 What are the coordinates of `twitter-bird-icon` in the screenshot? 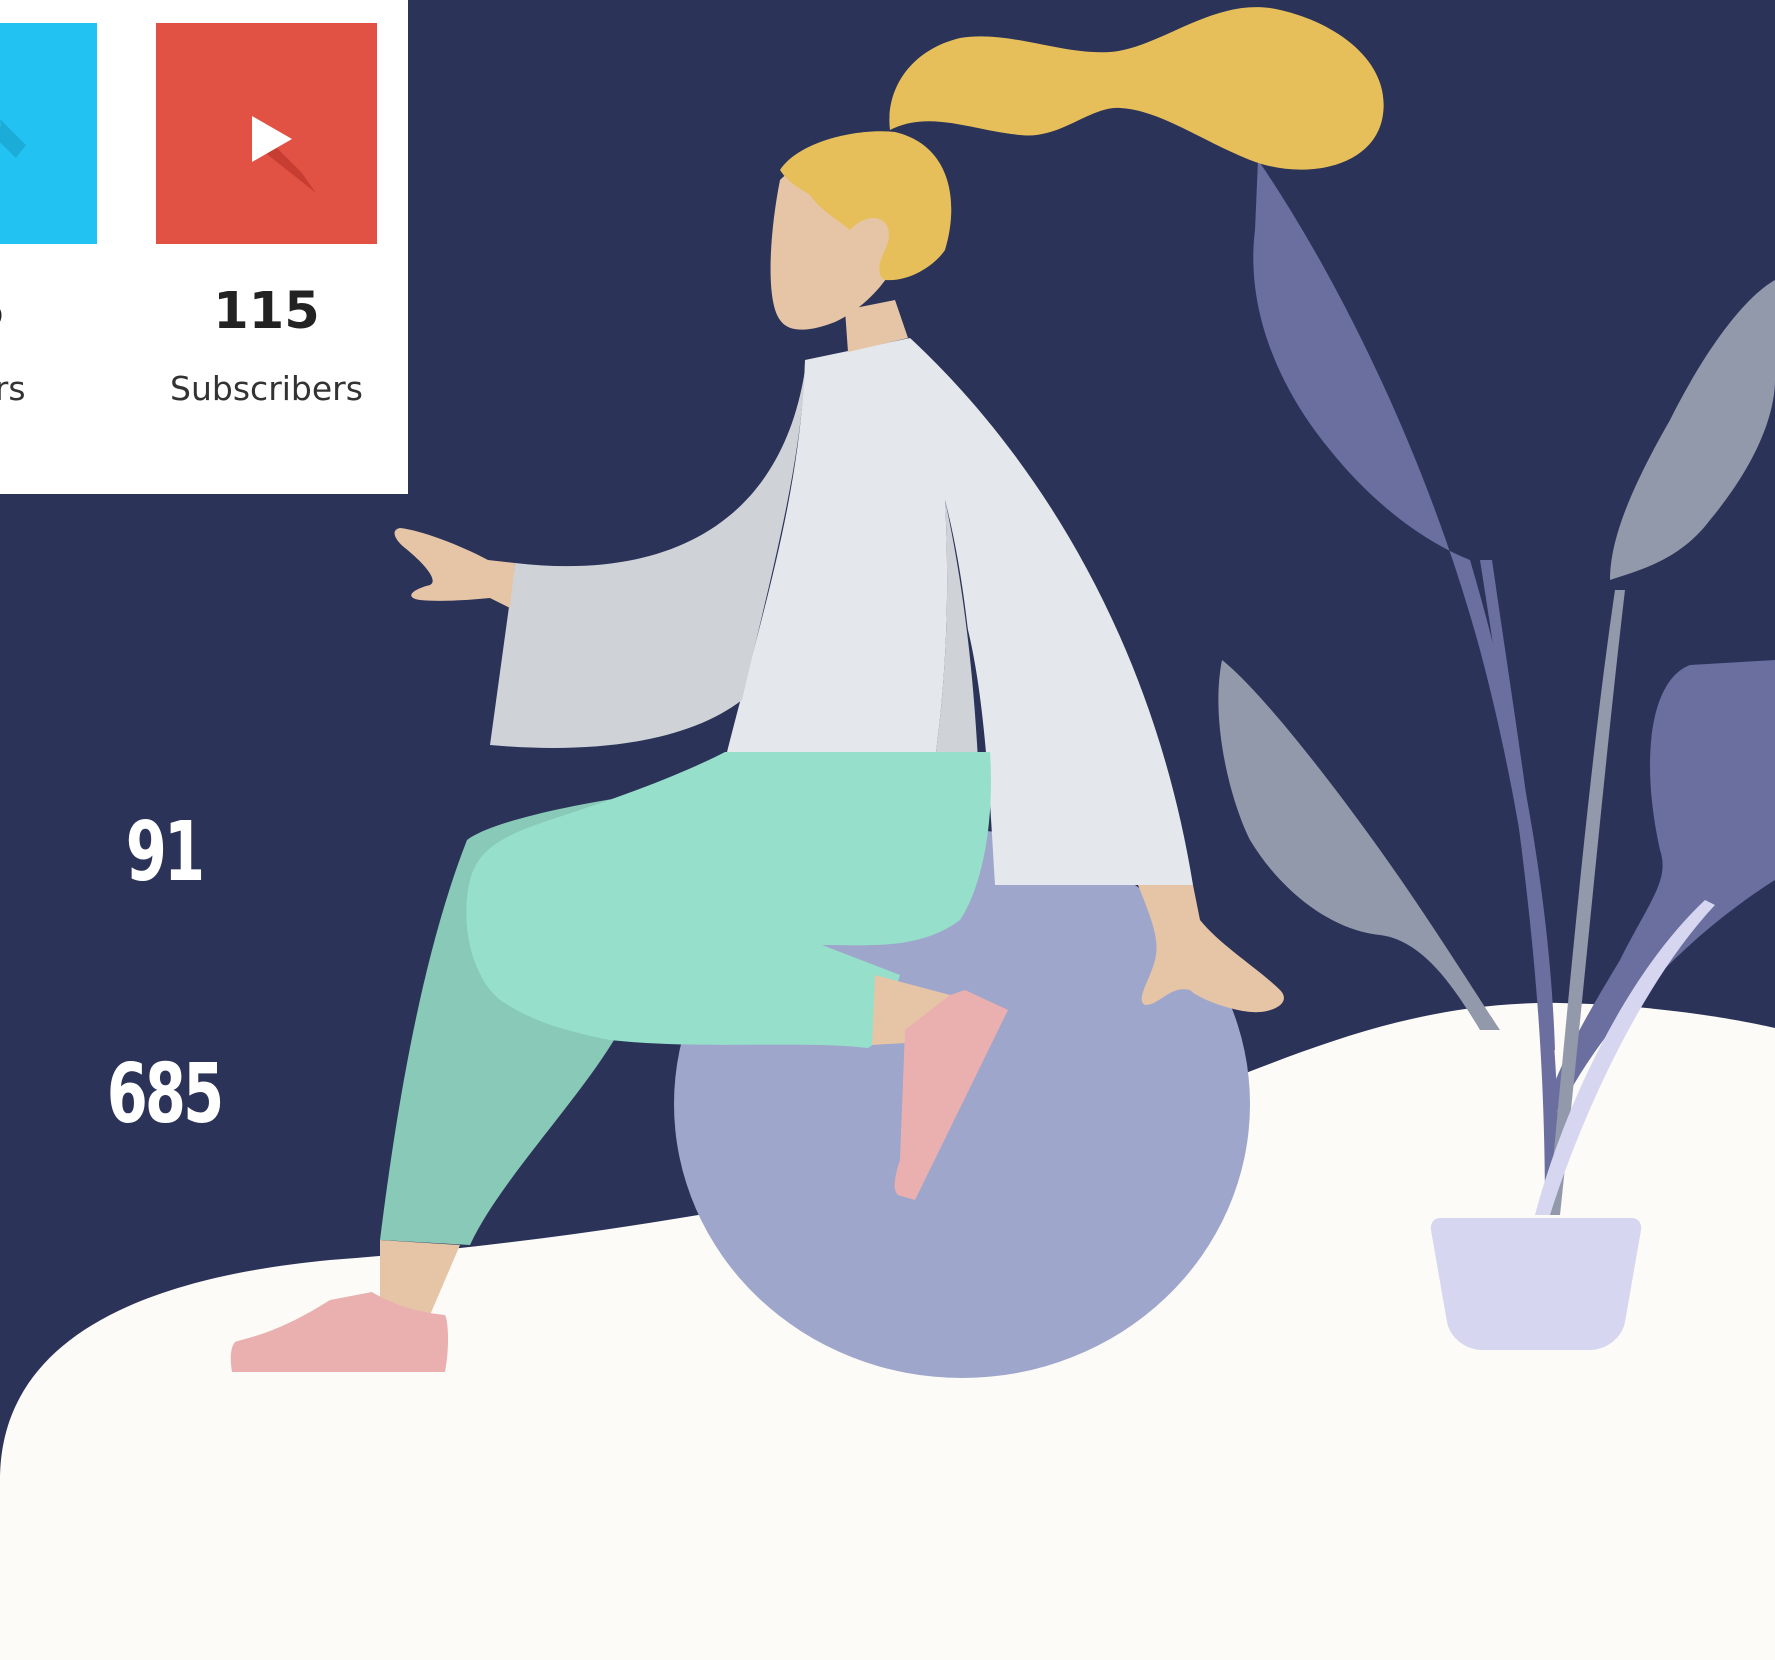 It's located at (48, 133).